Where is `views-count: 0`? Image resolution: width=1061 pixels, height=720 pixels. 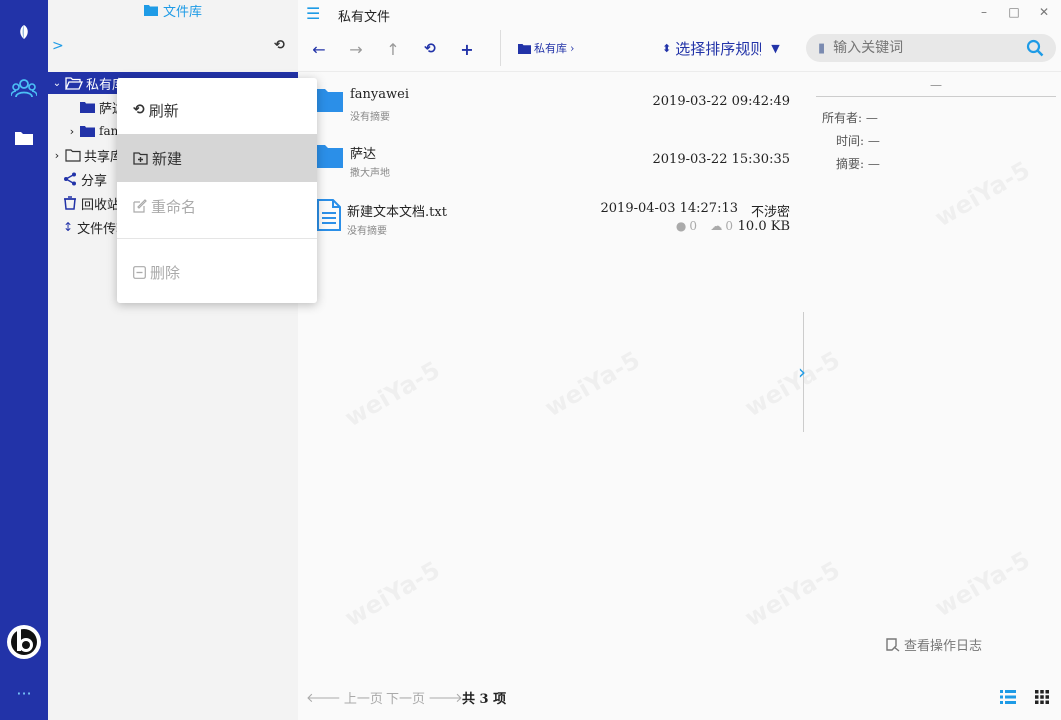
views-count: 0 is located at coordinates (693, 226).